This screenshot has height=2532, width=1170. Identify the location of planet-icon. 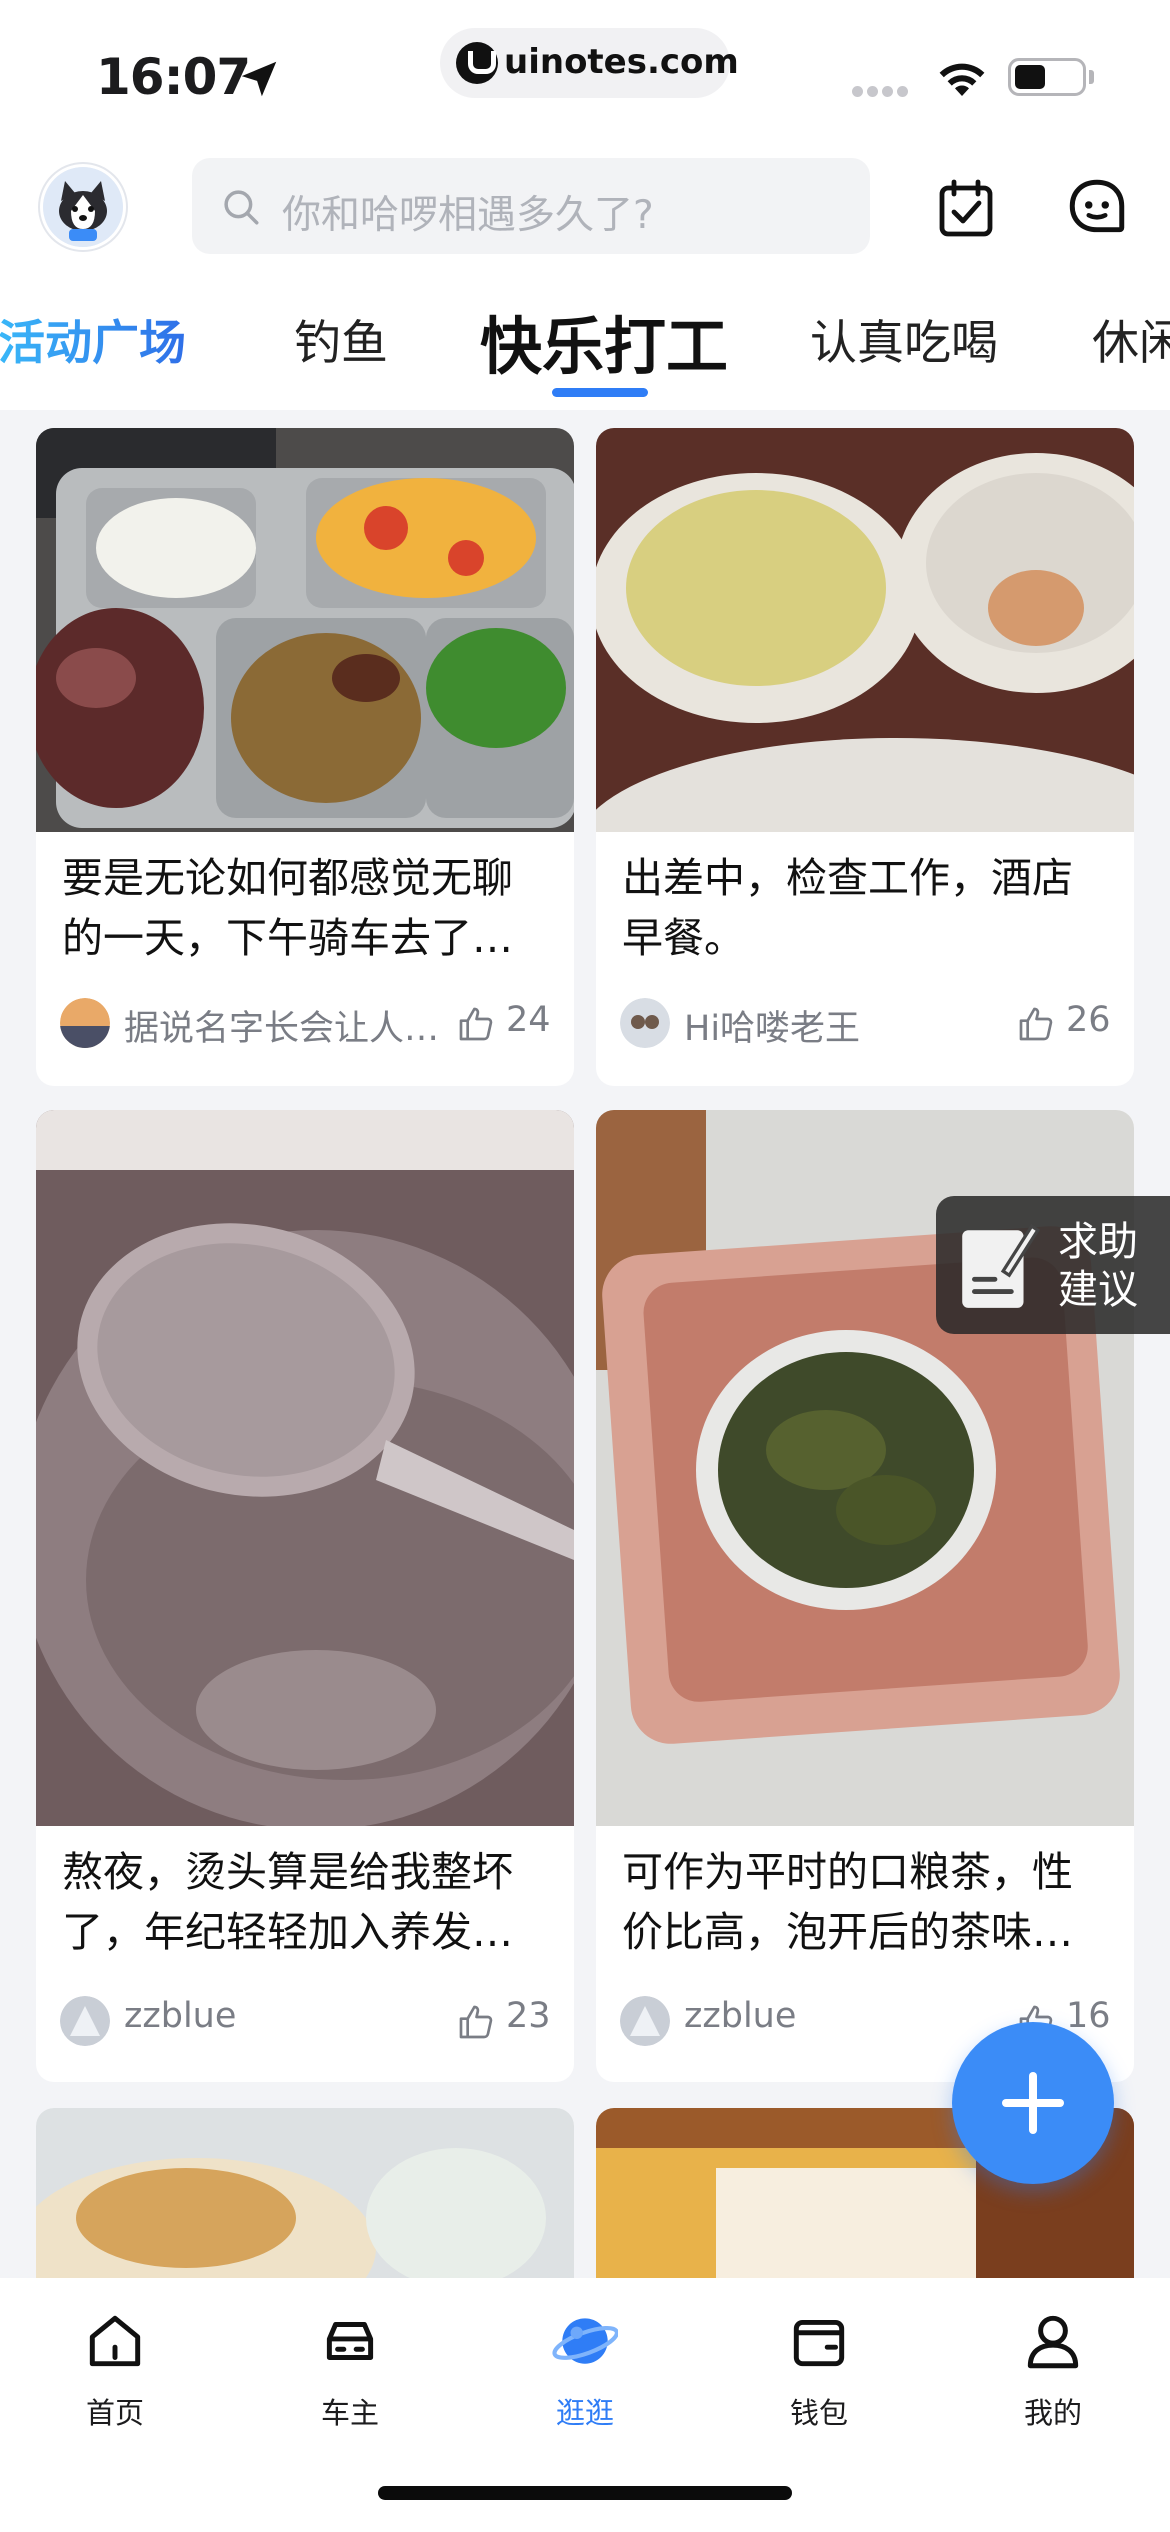
(585, 2341).